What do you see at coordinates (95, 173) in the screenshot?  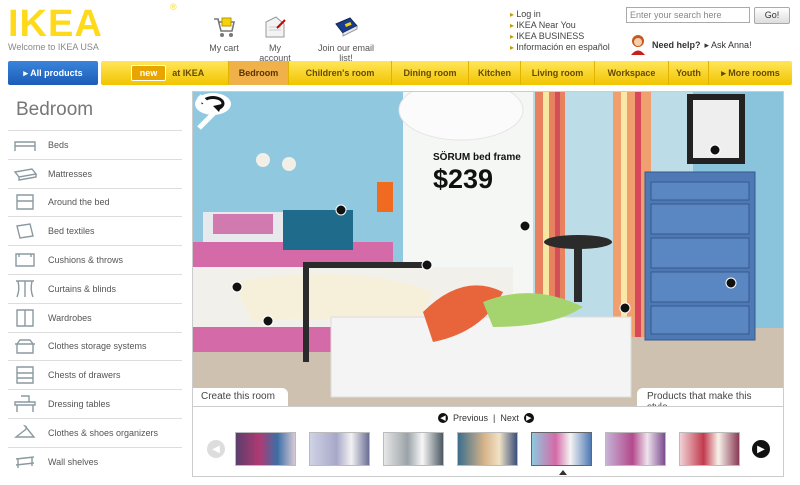 I see `sidebar-item-mattresses: Mattresses` at bounding box center [95, 173].